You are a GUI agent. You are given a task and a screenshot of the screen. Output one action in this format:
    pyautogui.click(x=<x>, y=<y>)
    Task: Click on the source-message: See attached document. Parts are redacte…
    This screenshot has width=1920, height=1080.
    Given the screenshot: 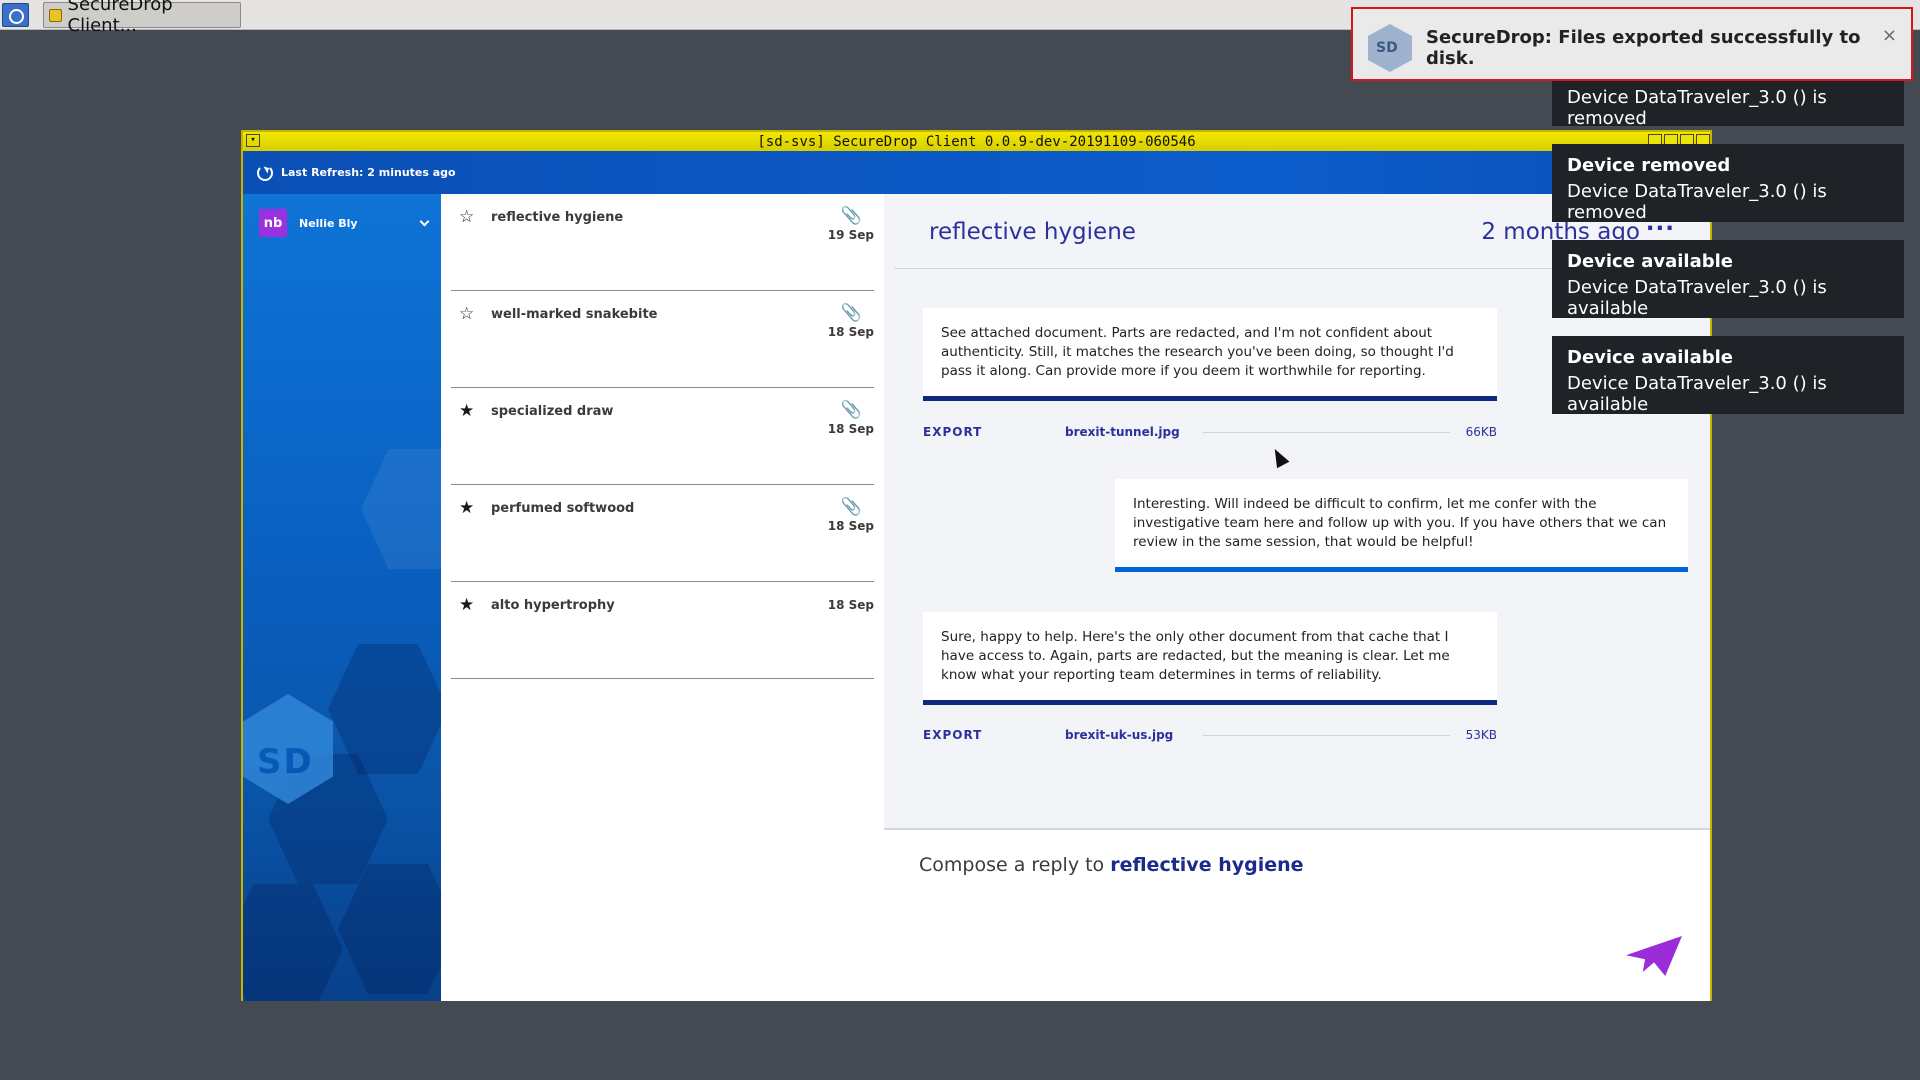 What is the action you would take?
    pyautogui.click(x=1210, y=354)
    